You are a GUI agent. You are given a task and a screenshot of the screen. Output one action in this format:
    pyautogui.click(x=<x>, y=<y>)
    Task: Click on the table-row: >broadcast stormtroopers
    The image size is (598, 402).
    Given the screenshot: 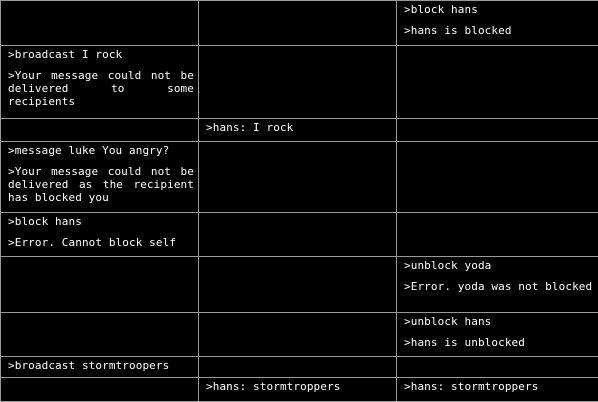 What is the action you would take?
    pyautogui.click(x=299, y=367)
    